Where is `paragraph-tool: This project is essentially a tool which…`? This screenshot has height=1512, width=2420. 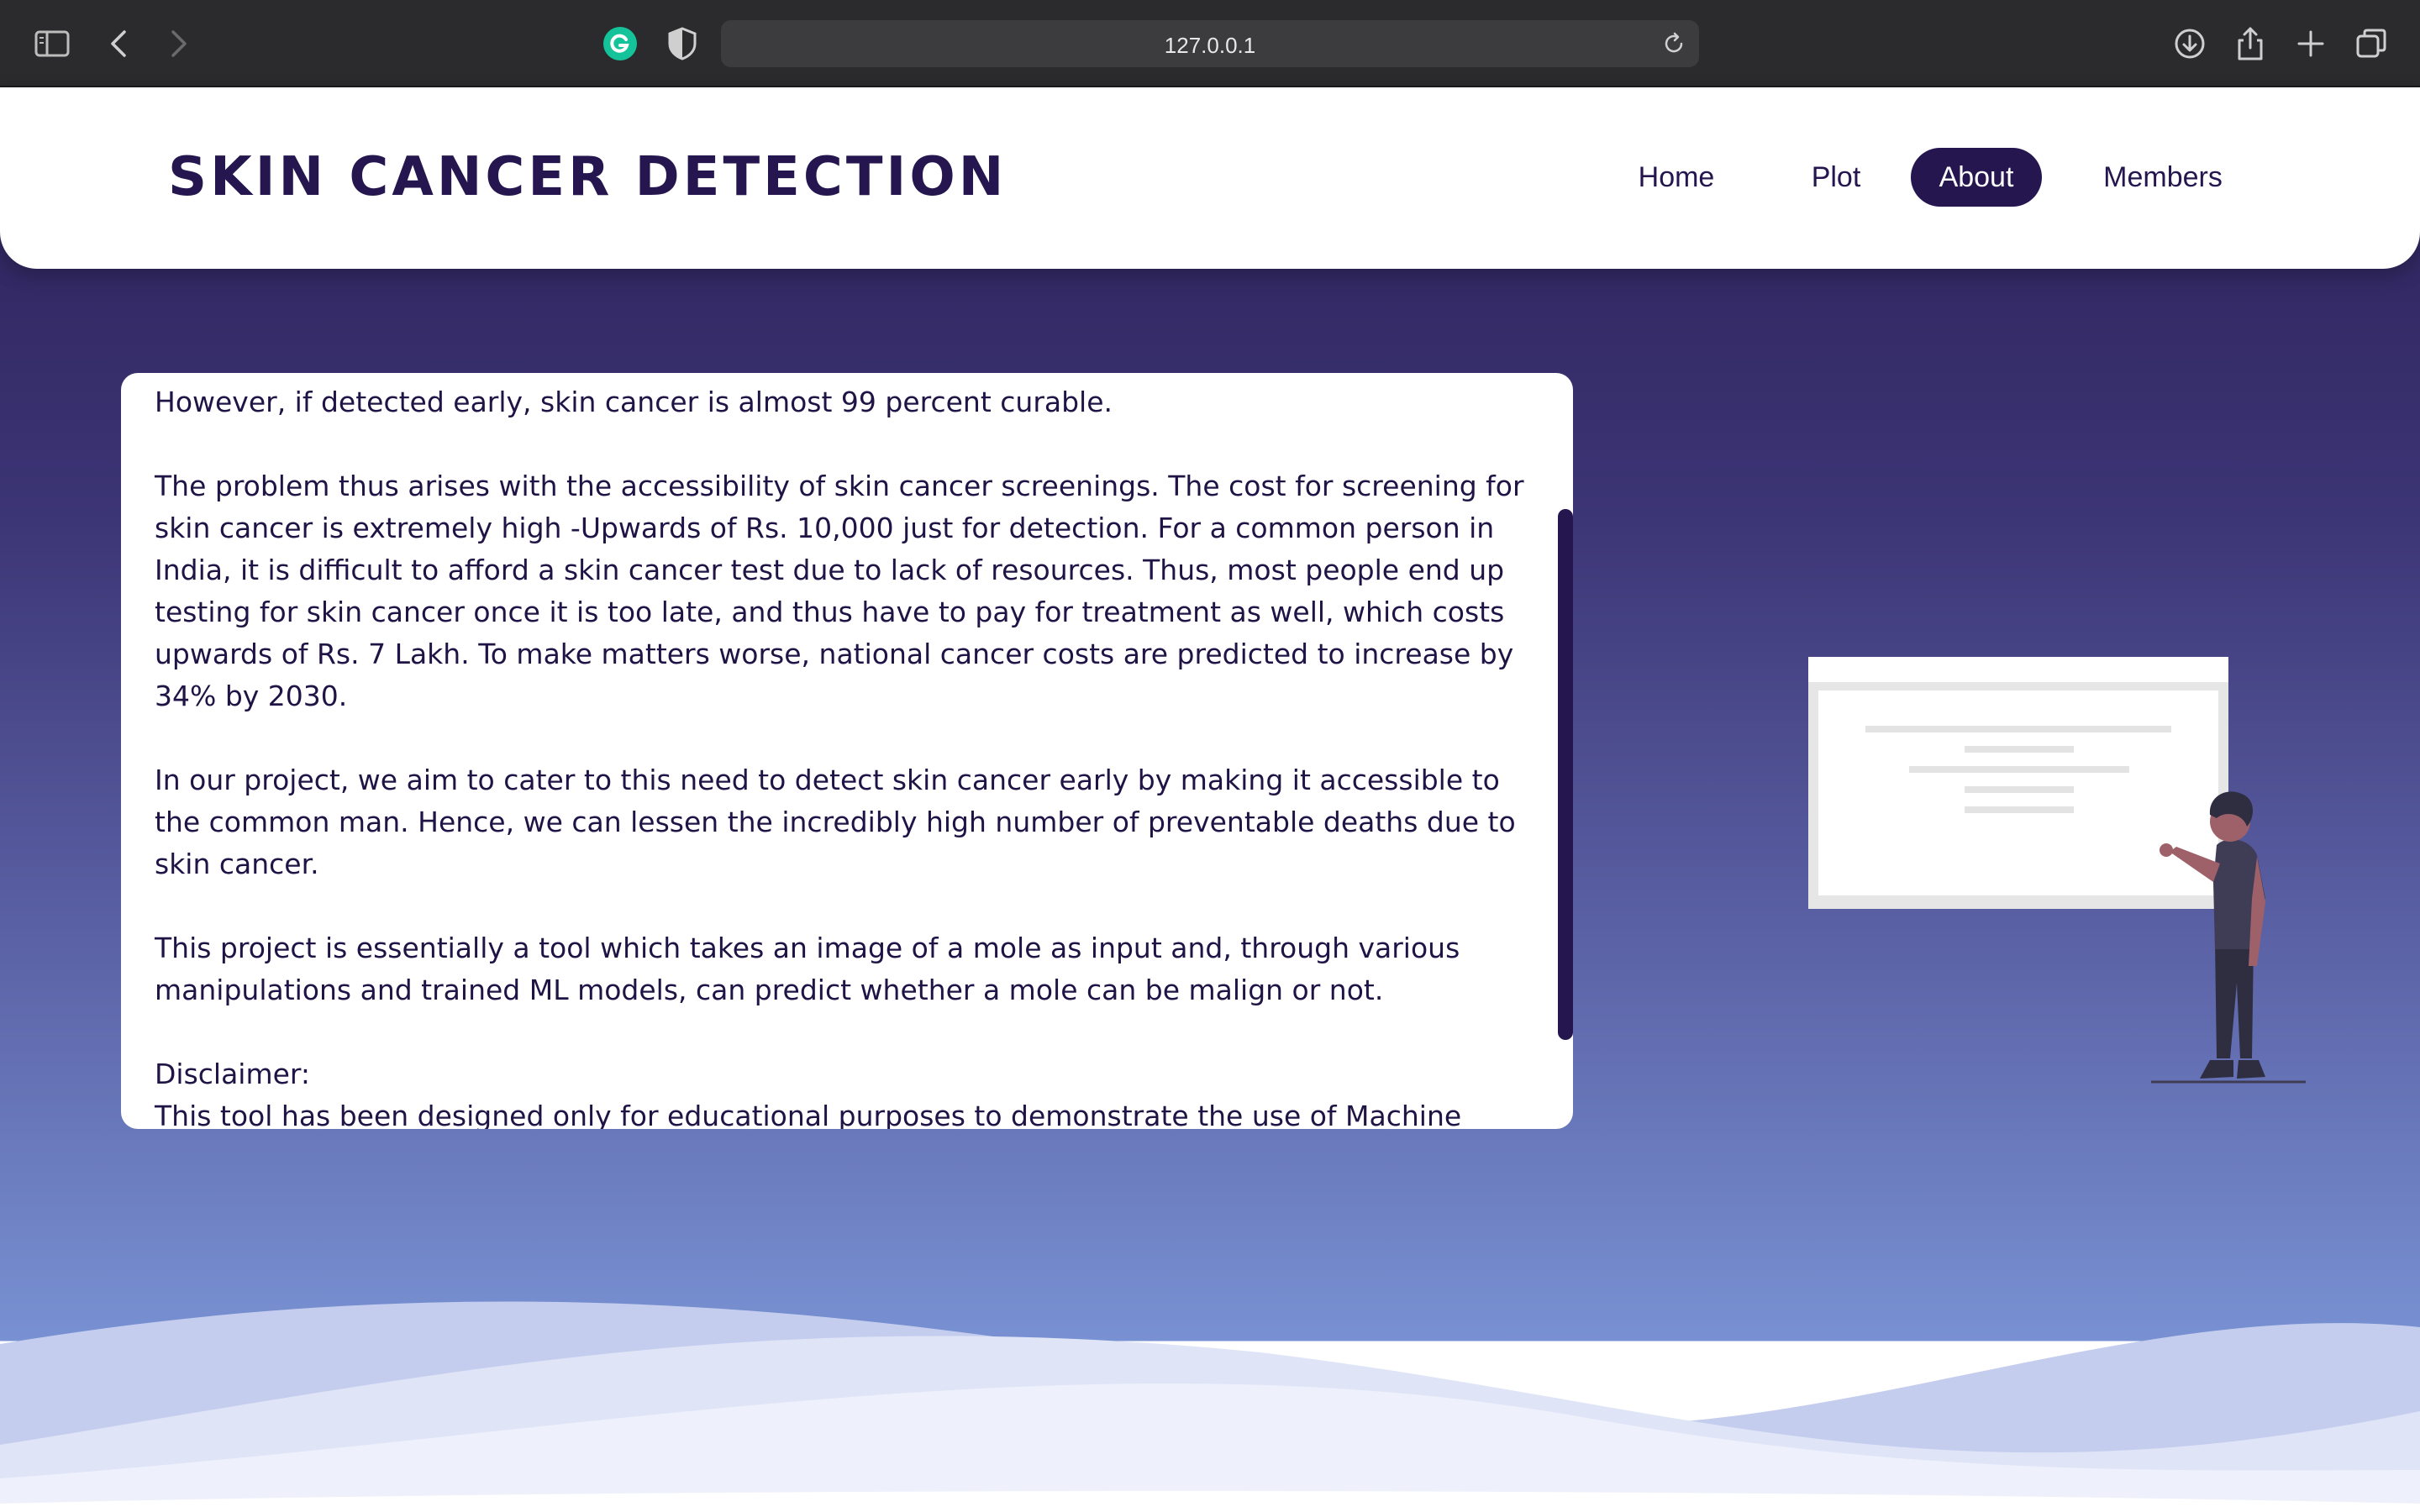
paragraph-tool: This project is essentially a tool which… is located at coordinates (808, 969).